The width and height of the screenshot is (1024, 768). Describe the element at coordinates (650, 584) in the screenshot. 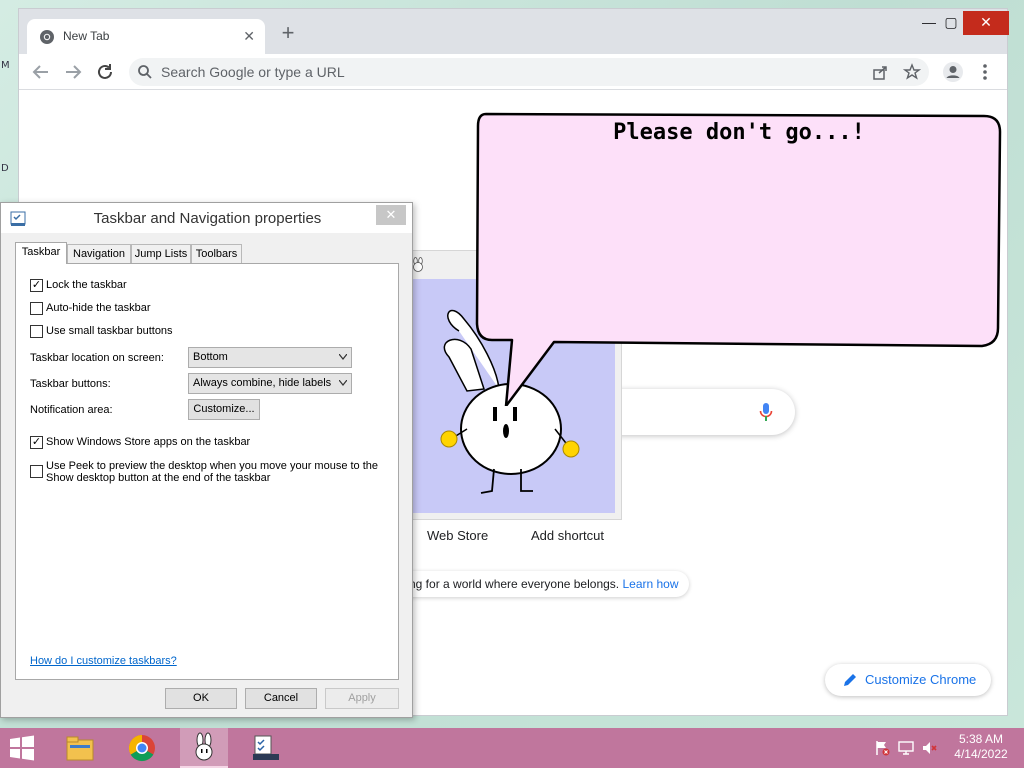

I see `promo-learn-how-link: Learn how` at that location.